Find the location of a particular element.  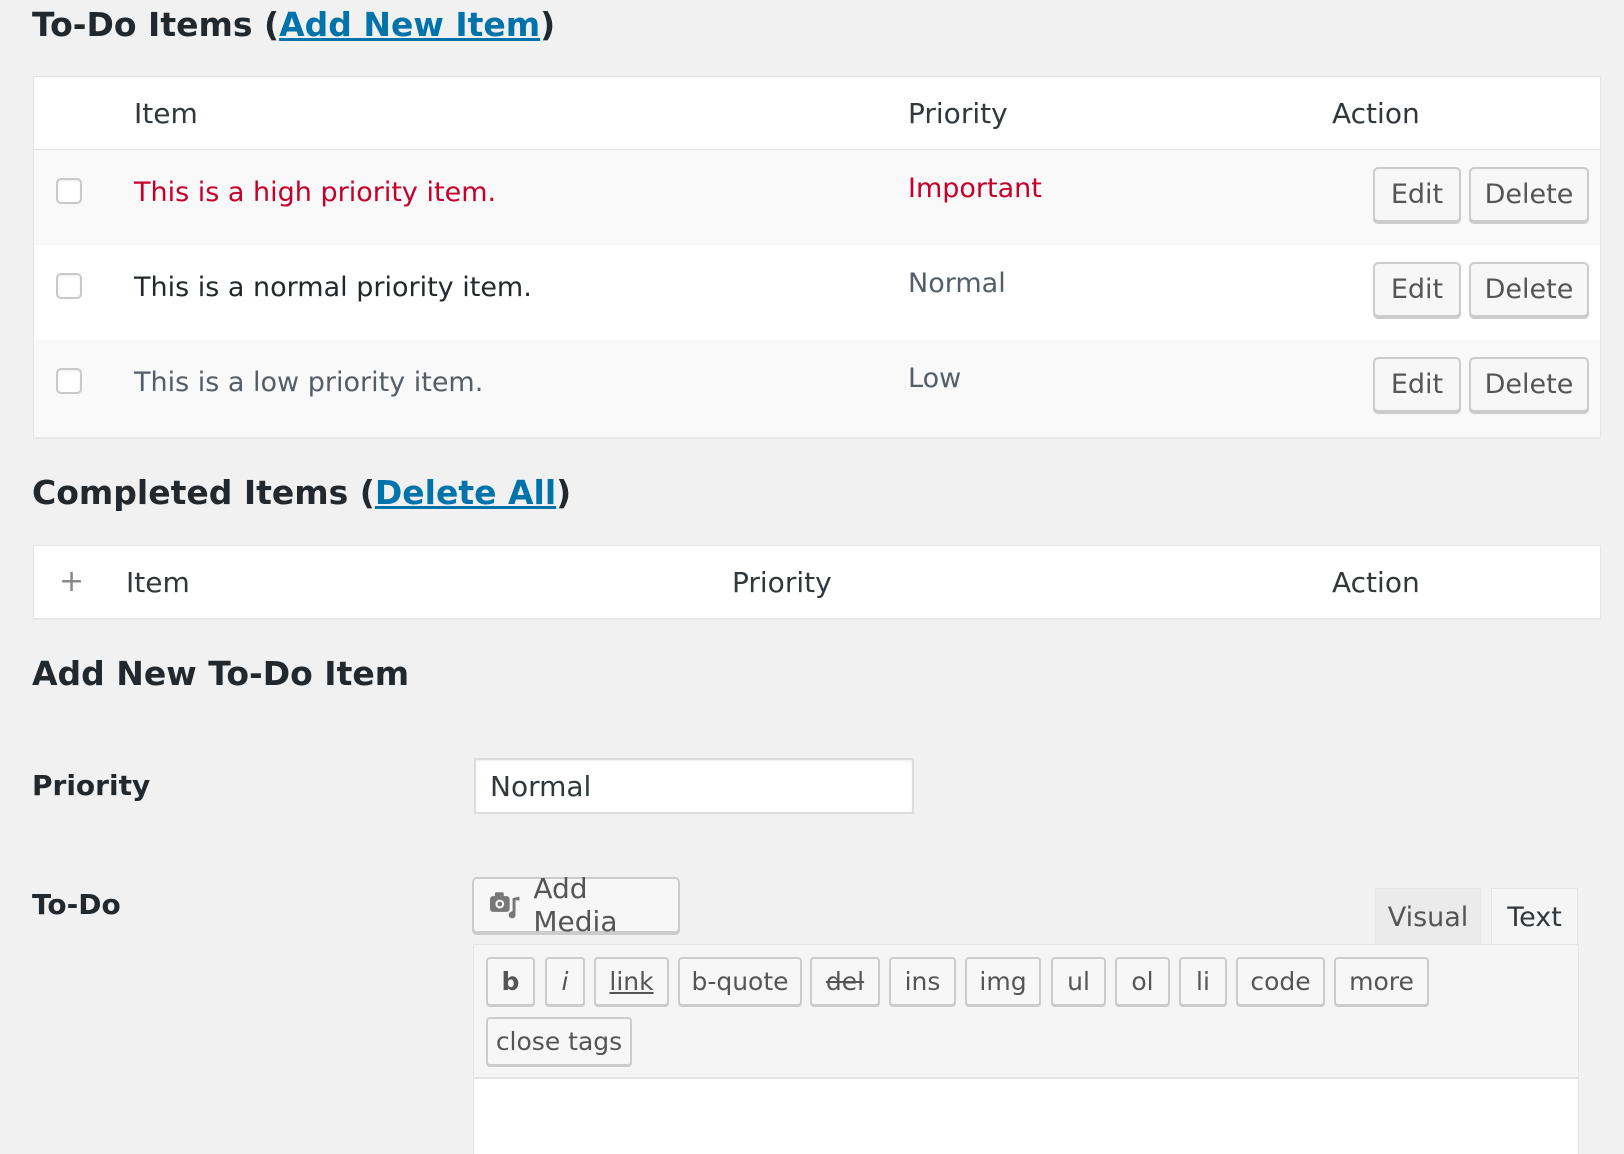

quicktag-italic-button: i is located at coordinates (565, 981).